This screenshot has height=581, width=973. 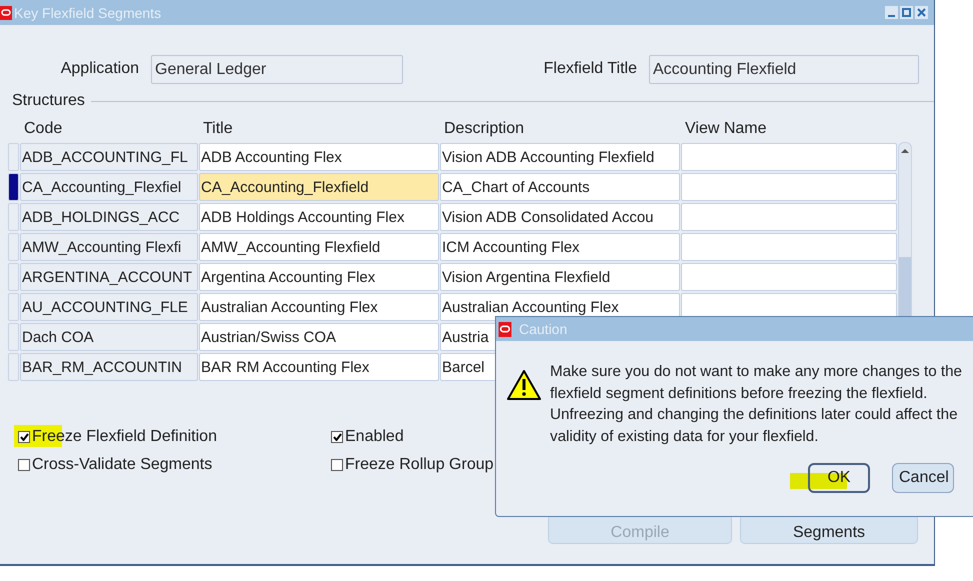 I want to click on table-cell: AMW_Accounting Flexfi, so click(x=109, y=247).